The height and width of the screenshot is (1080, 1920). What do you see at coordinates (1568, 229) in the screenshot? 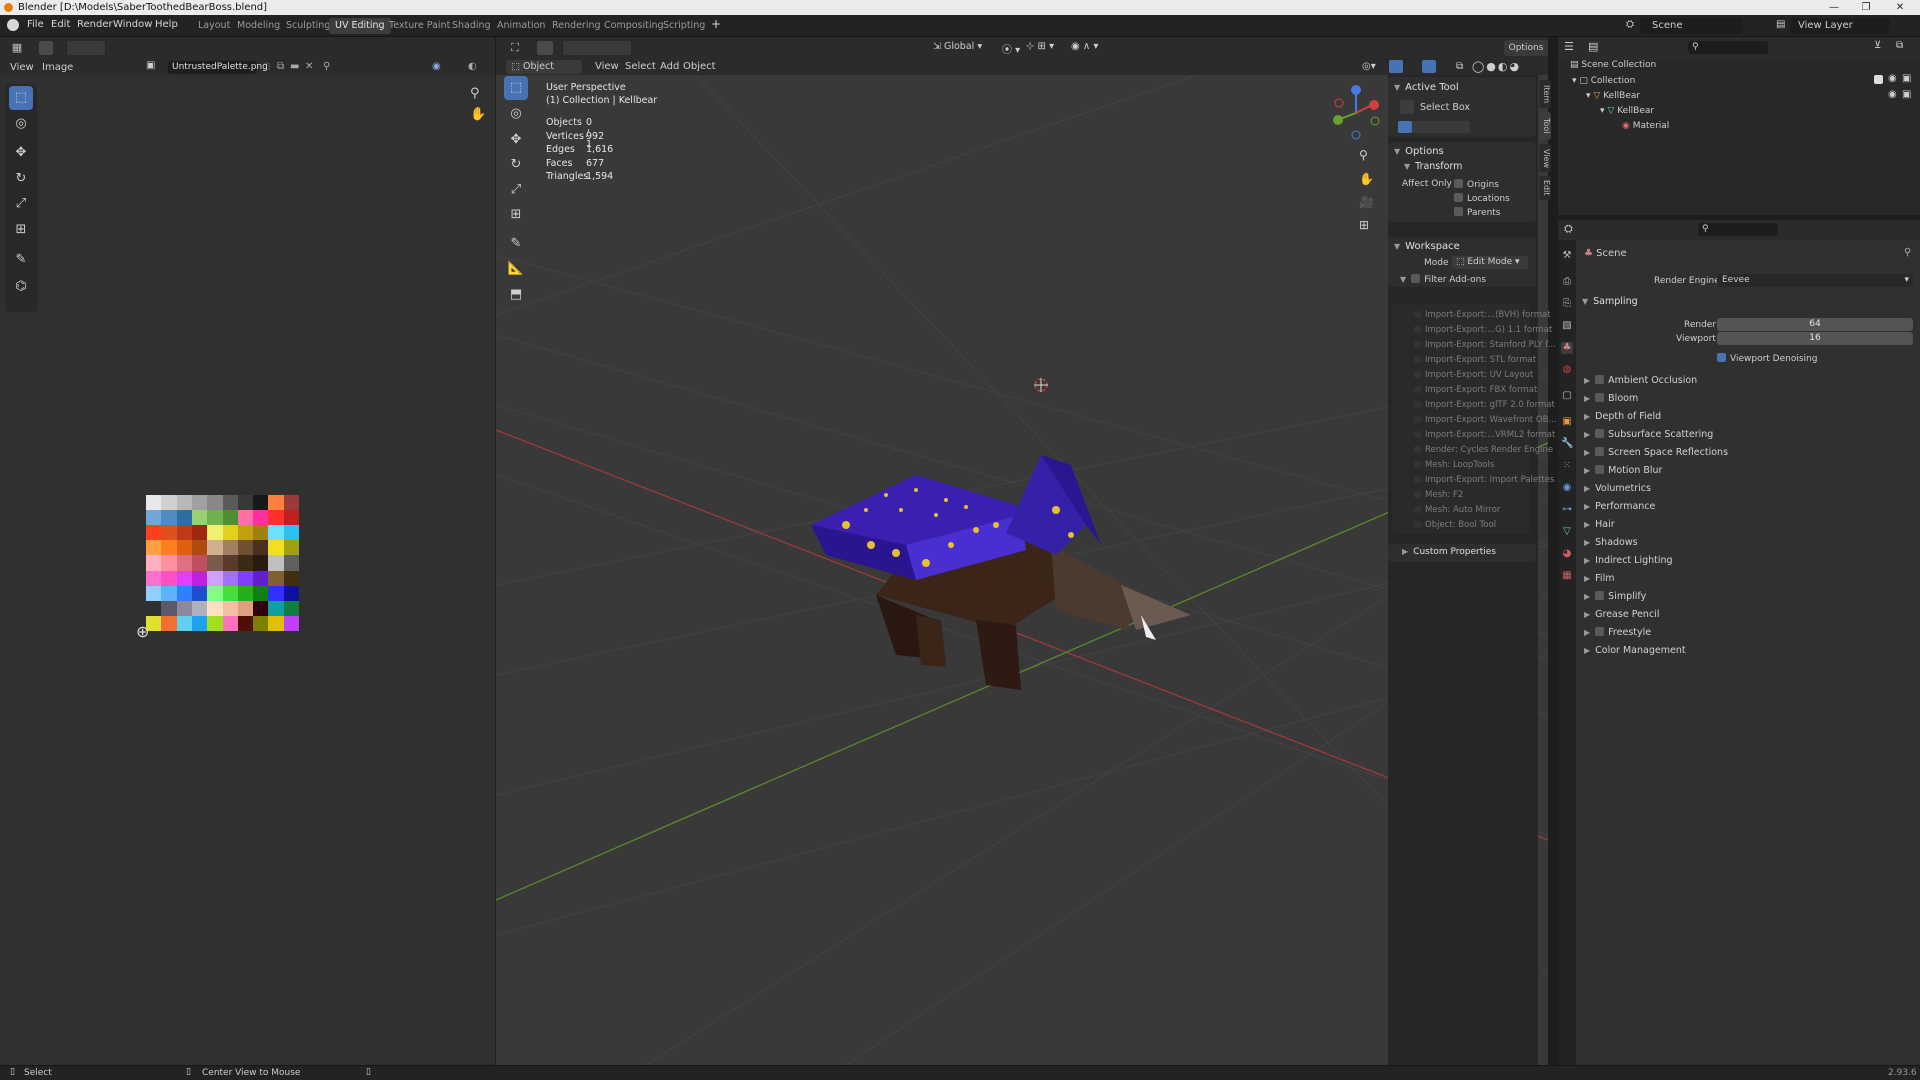
I see `properties-editor-type-icon: ⛭` at bounding box center [1568, 229].